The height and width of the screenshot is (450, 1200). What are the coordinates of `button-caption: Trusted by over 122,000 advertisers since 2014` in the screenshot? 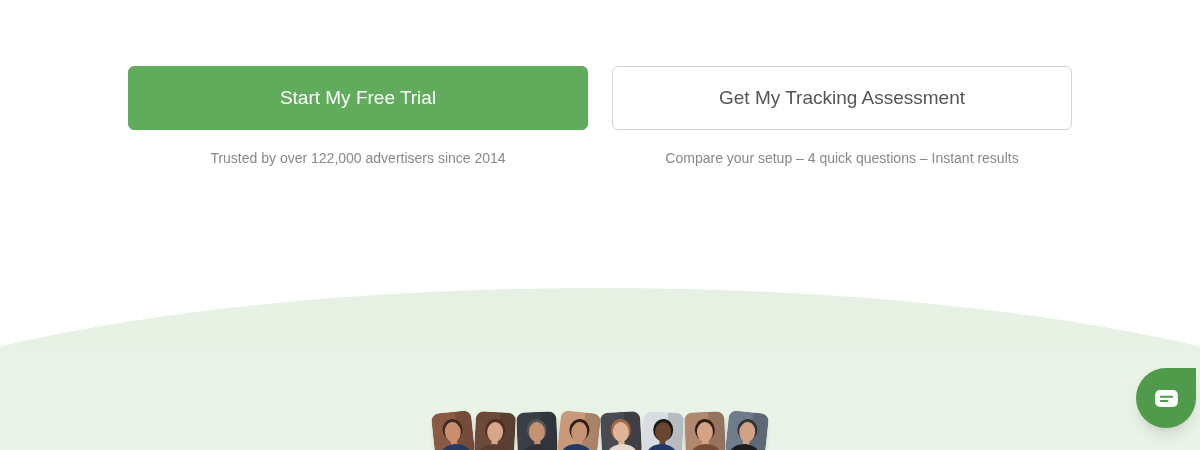 It's located at (358, 158).